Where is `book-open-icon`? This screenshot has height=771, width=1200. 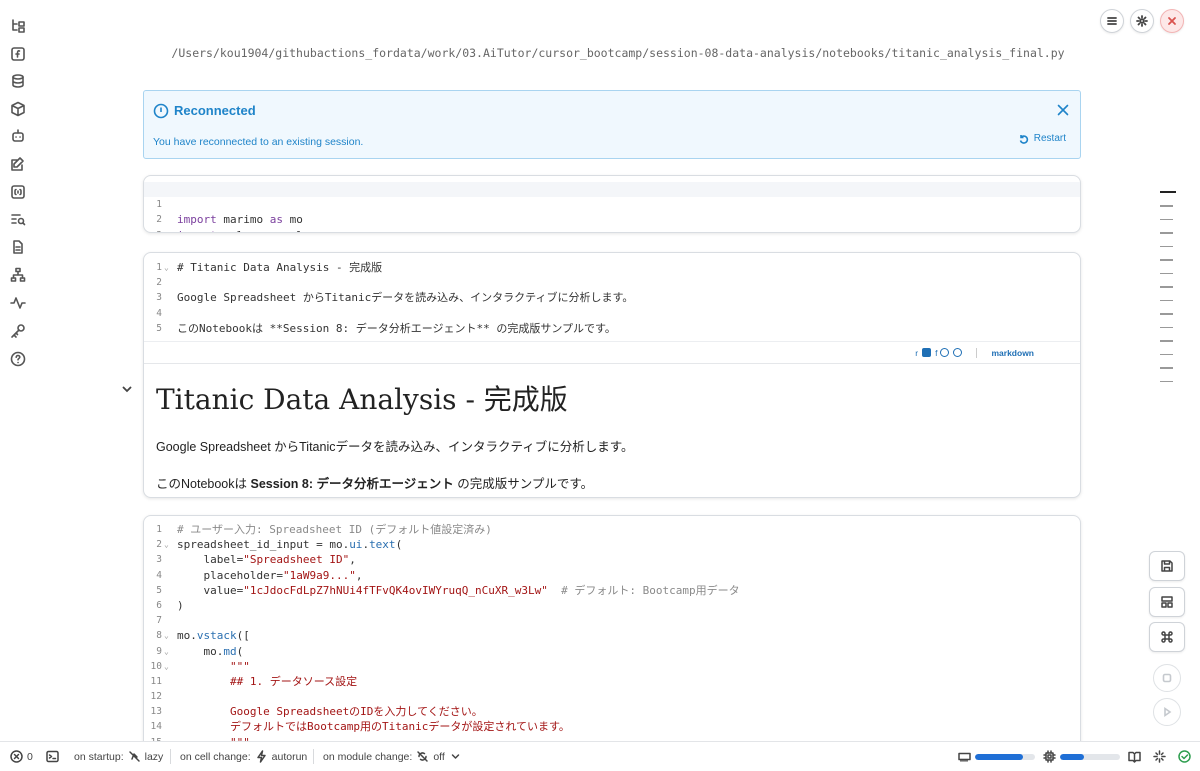
book-open-icon is located at coordinates (1134, 757).